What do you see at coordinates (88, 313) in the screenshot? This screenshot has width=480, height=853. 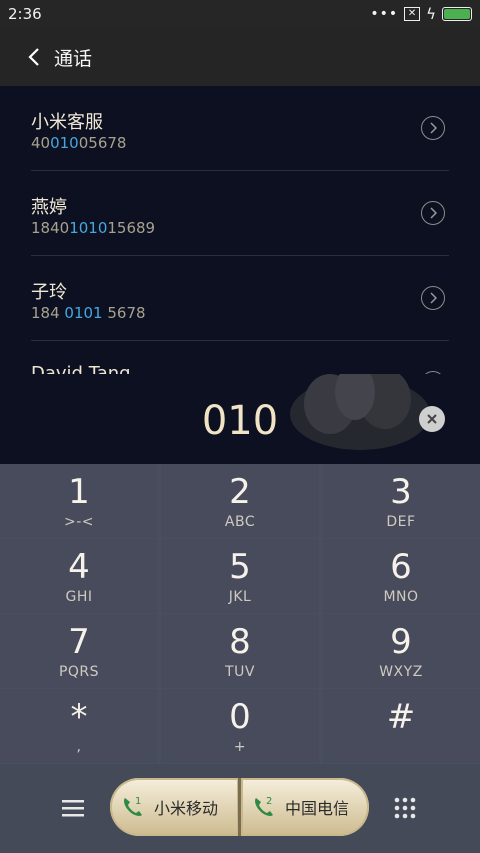 I see `contact-number: 184 0101 5678` at bounding box center [88, 313].